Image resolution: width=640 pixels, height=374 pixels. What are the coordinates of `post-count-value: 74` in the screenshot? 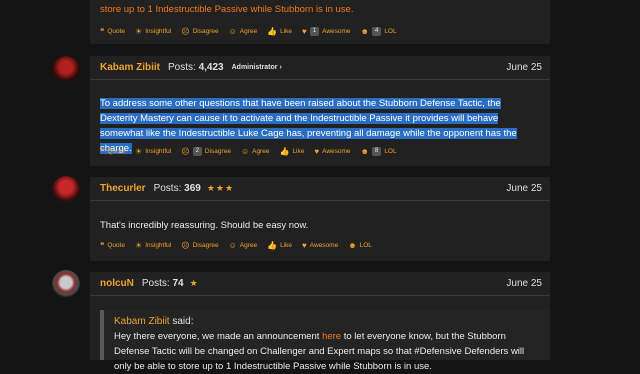 It's located at (178, 283).